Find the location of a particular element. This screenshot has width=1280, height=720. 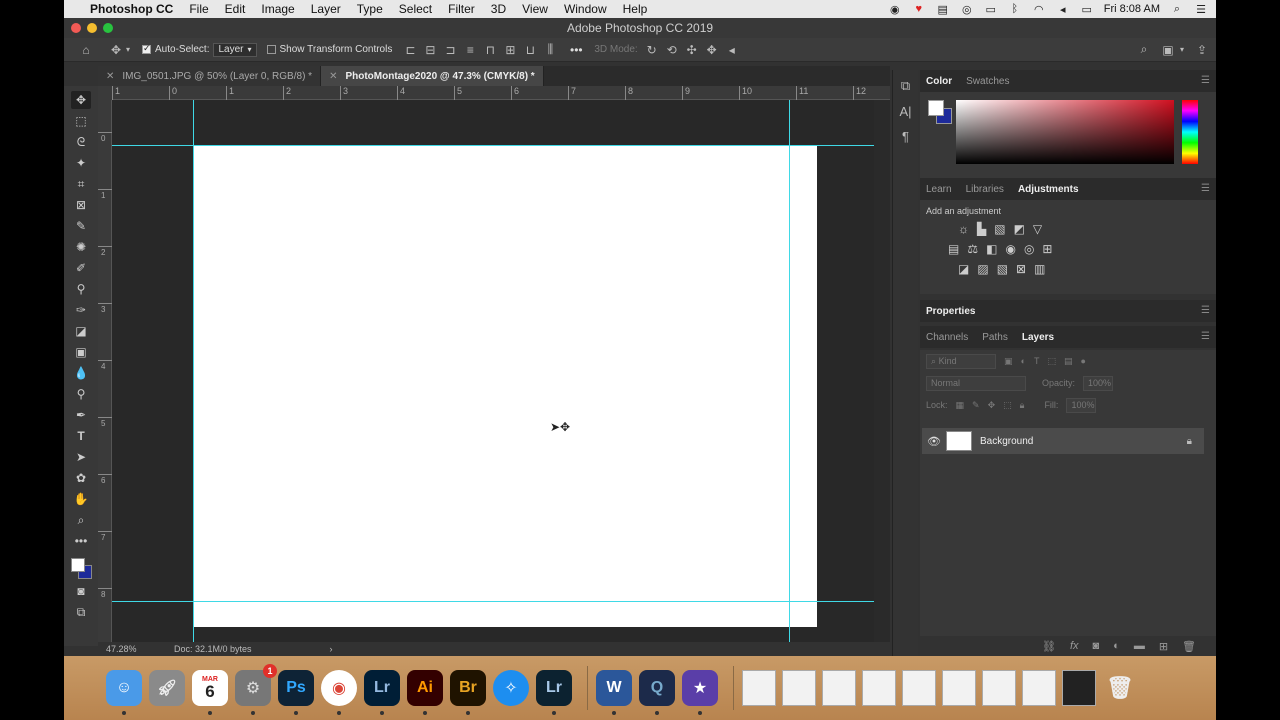

safari-icon: ✧ is located at coordinates (511, 688).